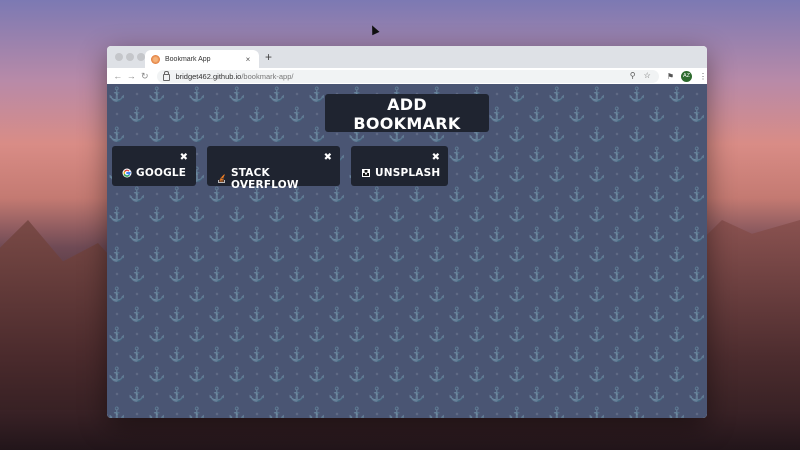 The height and width of the screenshot is (450, 800). Describe the element at coordinates (130, 57) in the screenshot. I see `window-minimize-dot` at that location.